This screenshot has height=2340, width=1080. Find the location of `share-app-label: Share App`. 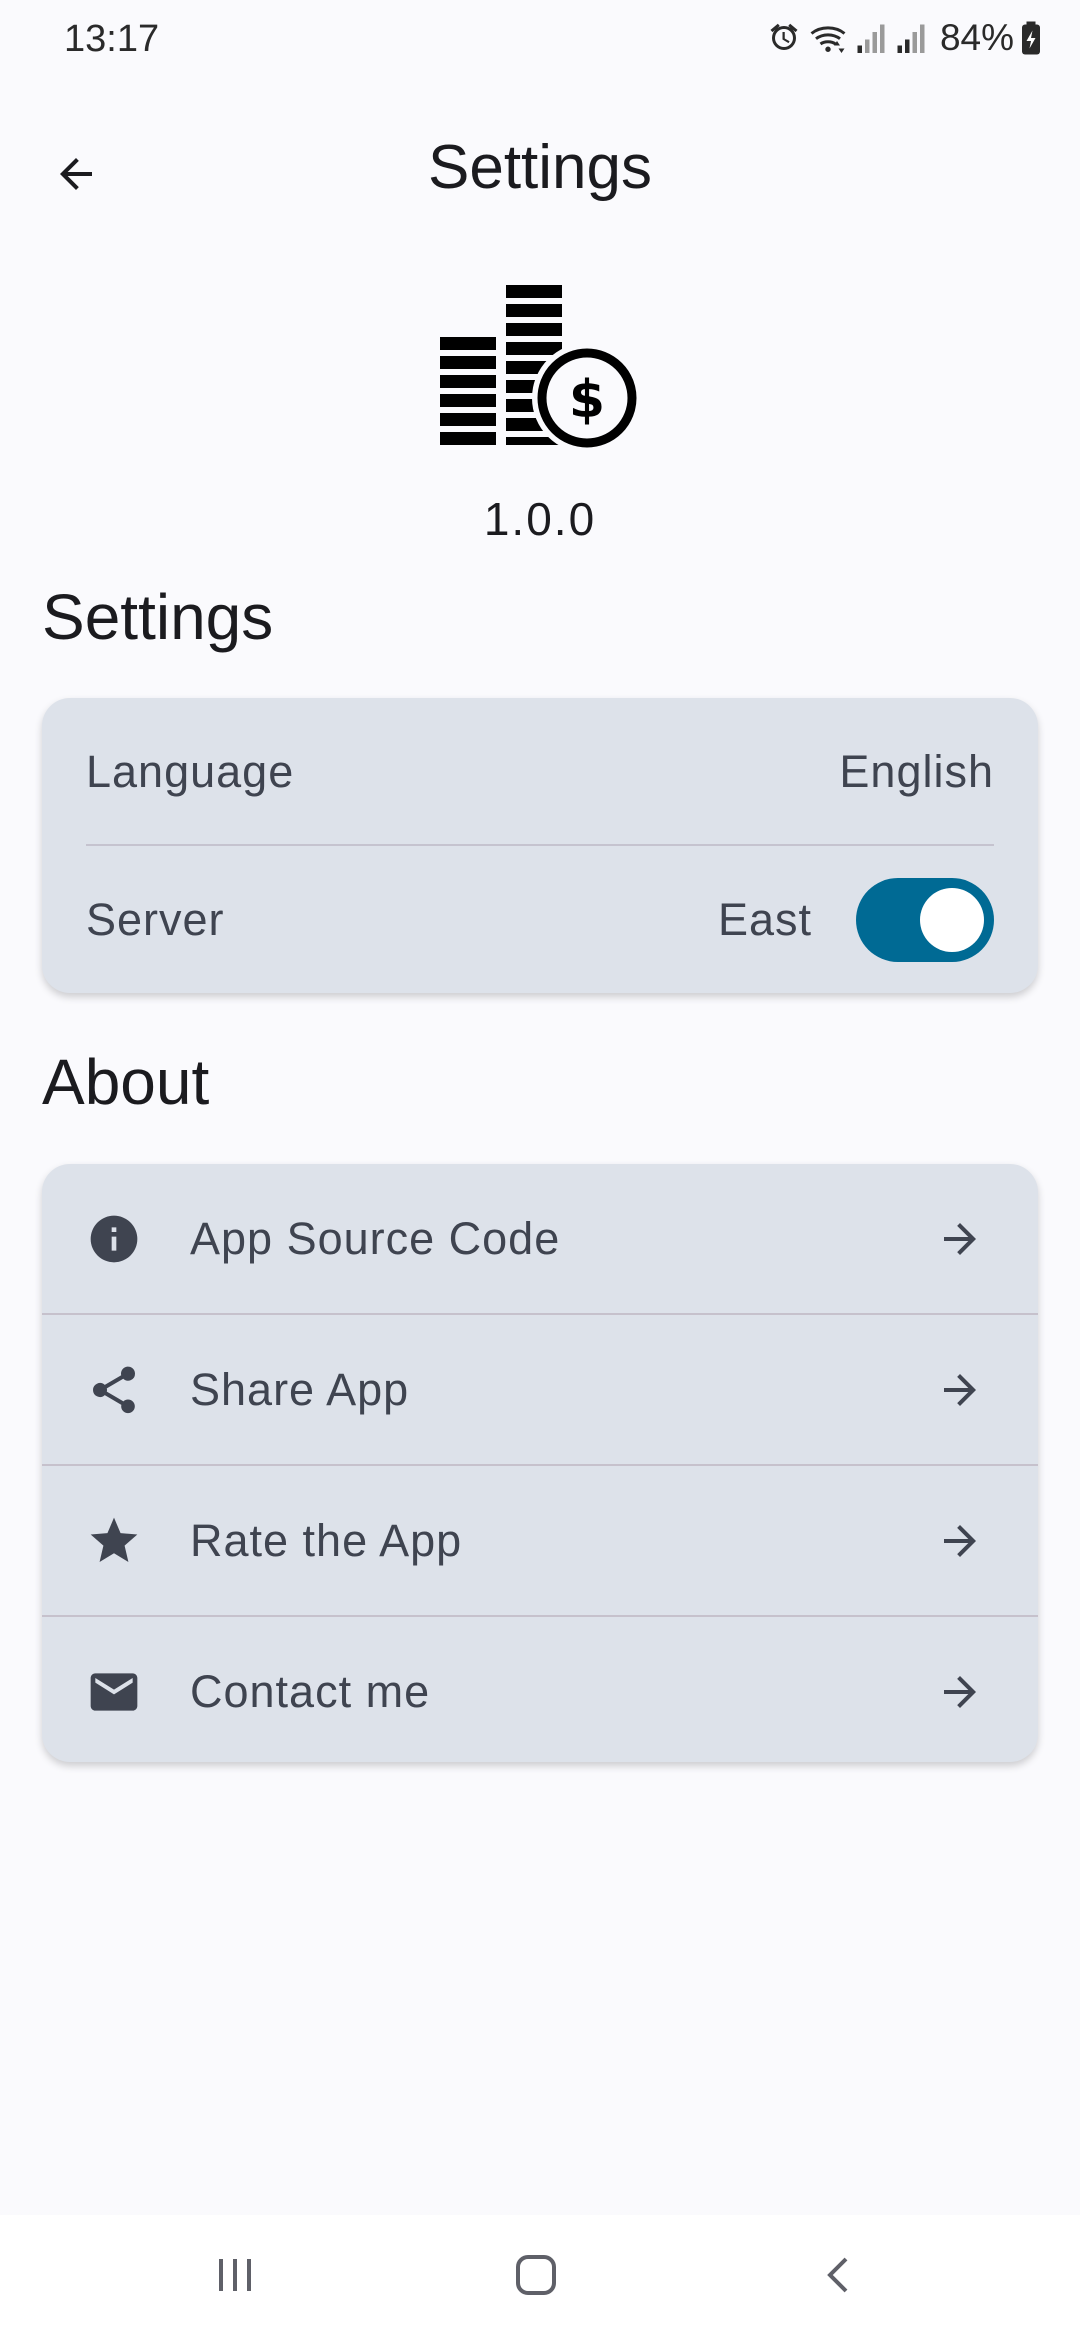

share-app-label: Share App is located at coordinates (300, 1389).